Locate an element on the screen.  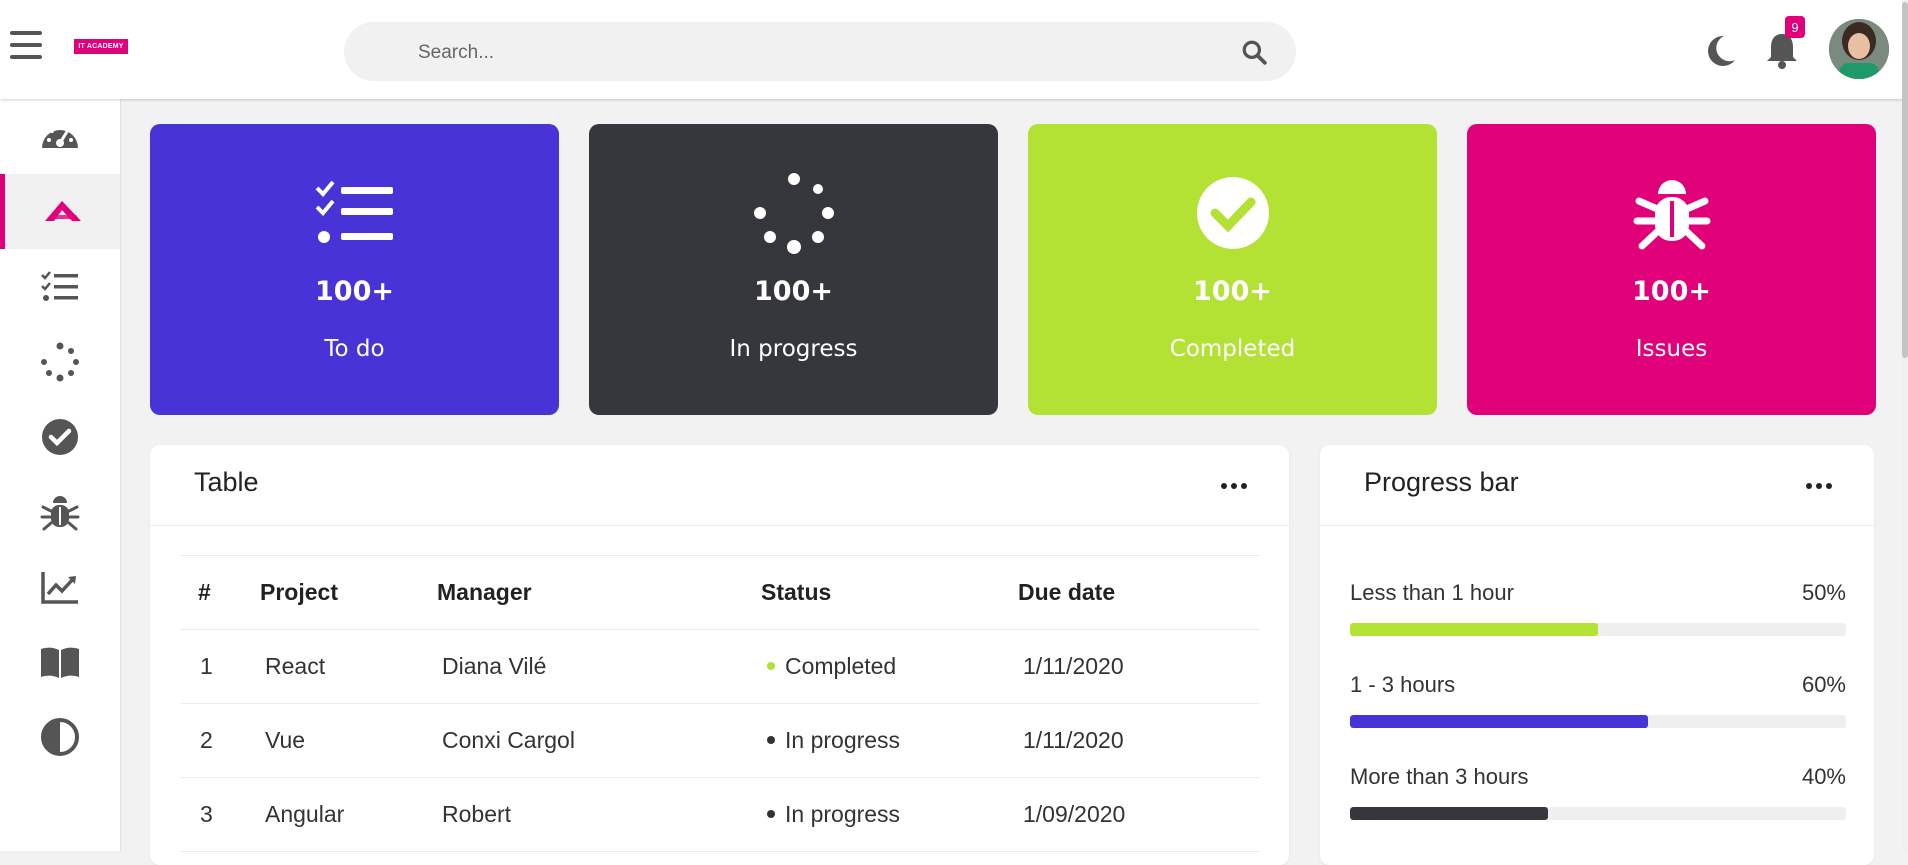
panel-title: Progress bar is located at coordinates (1441, 482).